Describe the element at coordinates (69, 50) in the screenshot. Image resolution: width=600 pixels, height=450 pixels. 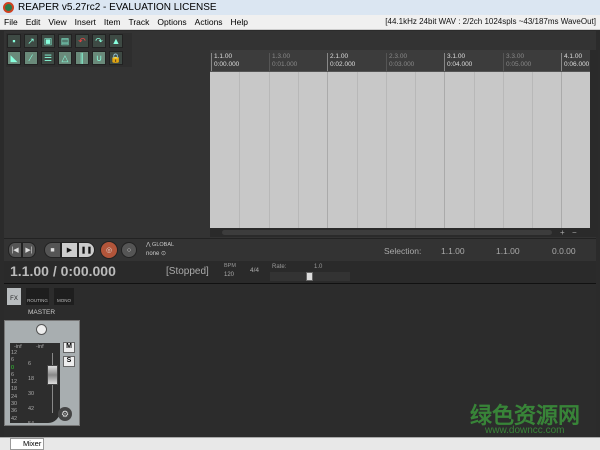
I see `main-toolbar: ▪ ↗ ▣ ▤ ↶ ↷ ▲ ◣ ⁄ ☰ △ ║ ∪ 🔒` at that location.